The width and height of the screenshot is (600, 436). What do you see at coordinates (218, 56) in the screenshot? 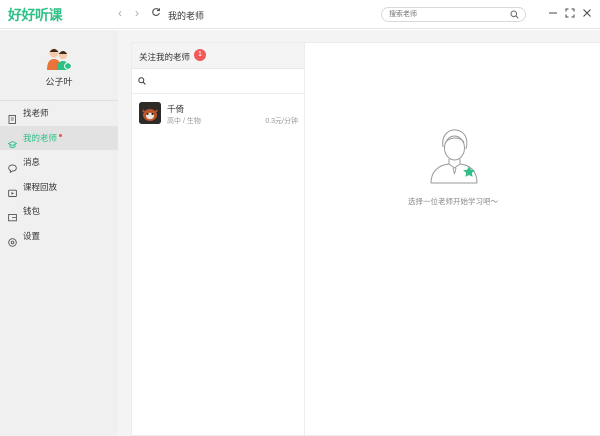
I see `teacher-list-header: 关注我的老师 1` at bounding box center [218, 56].